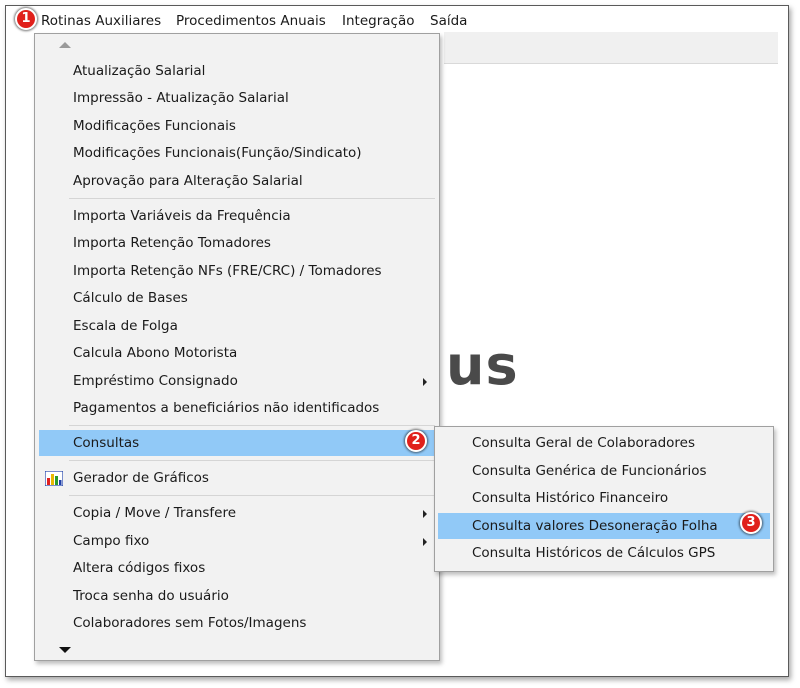 The width and height of the screenshot is (800, 688). Describe the element at coordinates (141, 478) in the screenshot. I see `menu-item-label: Gerador de Gráficos` at that location.